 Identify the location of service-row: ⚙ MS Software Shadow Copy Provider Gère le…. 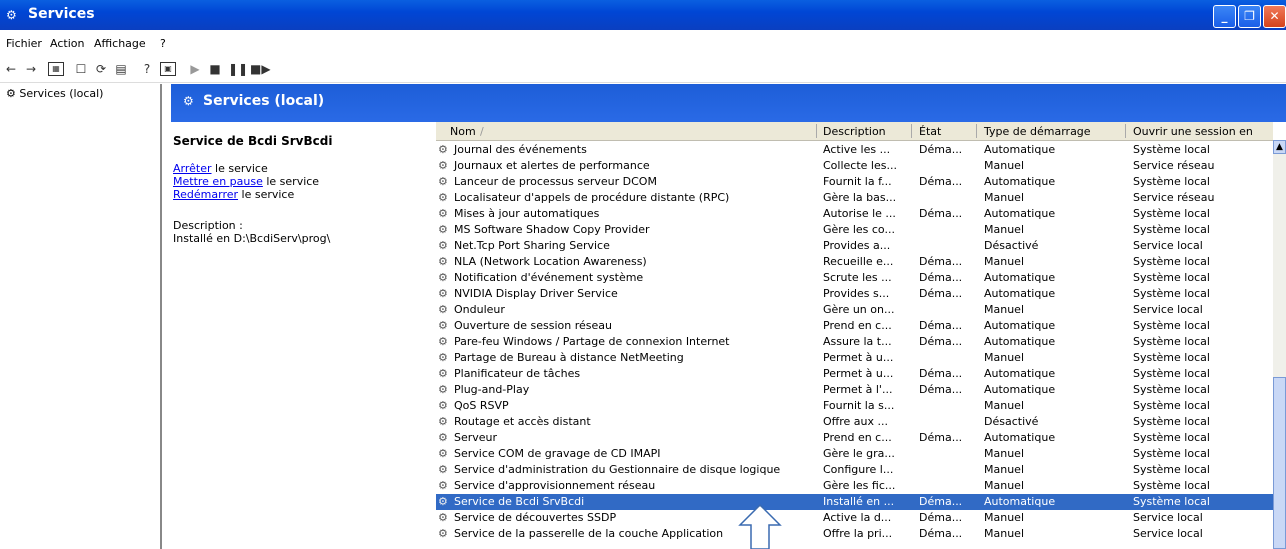
(854, 230).